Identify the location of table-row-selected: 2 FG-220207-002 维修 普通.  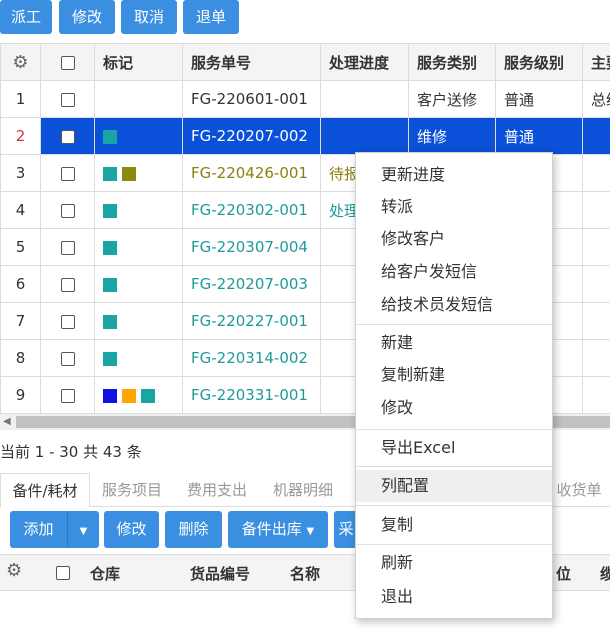
(305, 136).